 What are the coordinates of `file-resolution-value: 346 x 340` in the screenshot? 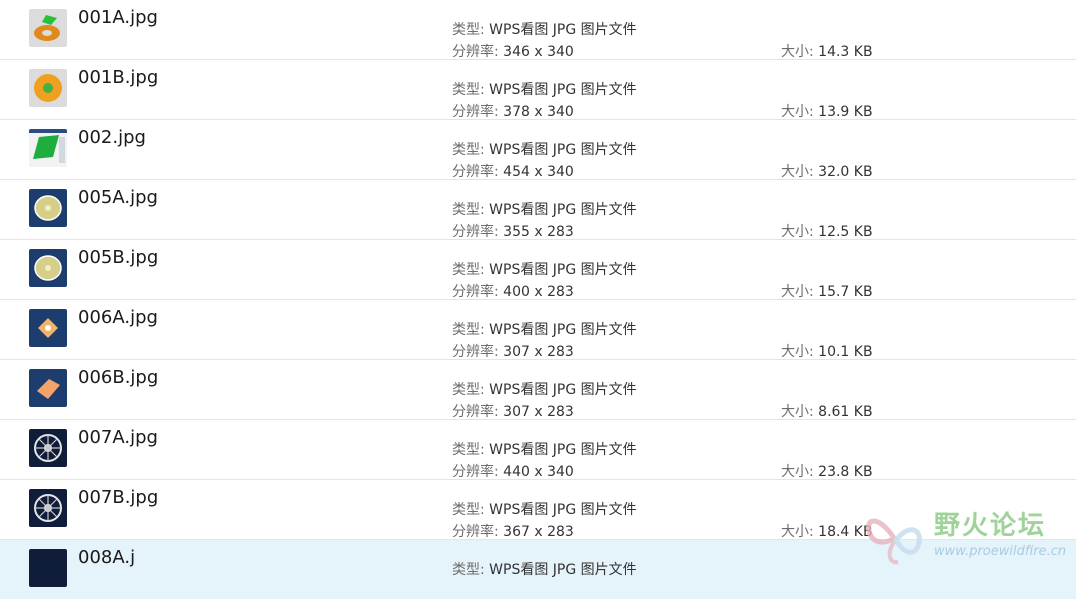 It's located at (538, 52).